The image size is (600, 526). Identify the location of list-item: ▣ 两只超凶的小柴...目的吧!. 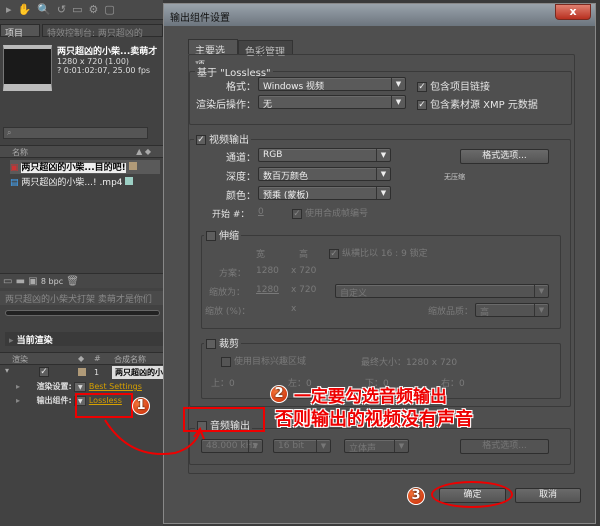
(85, 167).